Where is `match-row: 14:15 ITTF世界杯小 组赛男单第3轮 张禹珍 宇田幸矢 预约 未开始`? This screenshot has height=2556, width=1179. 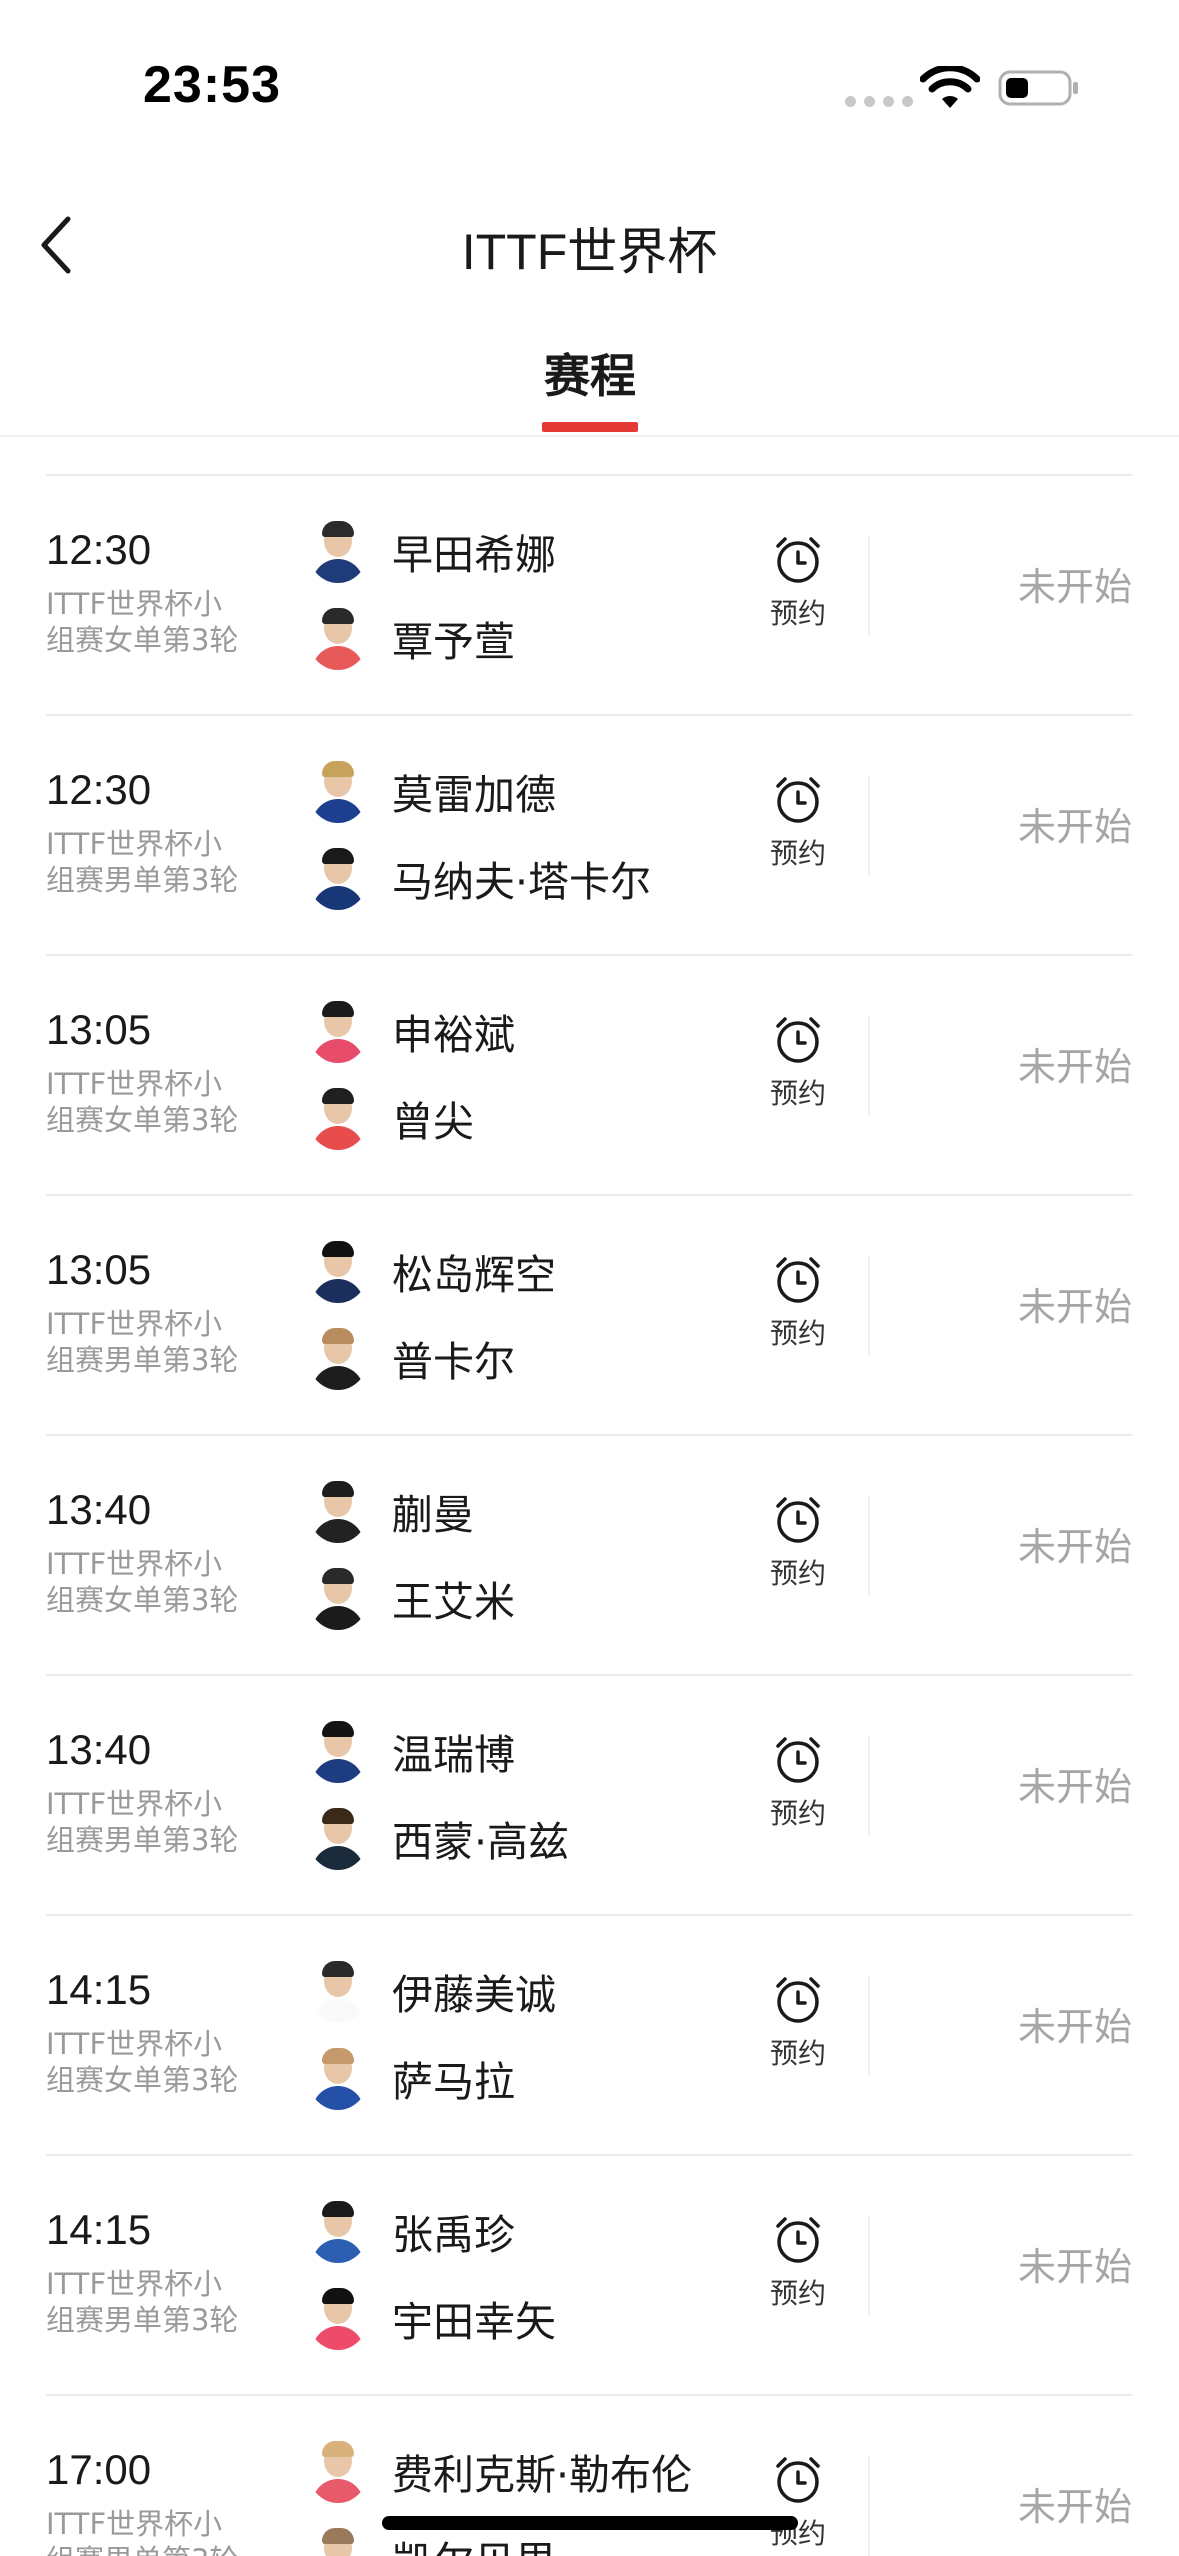
match-row: 14:15 ITTF世界杯小 组赛男单第3轮 张禹珍 宇田幸矢 预约 未开始 is located at coordinates (589, 2276).